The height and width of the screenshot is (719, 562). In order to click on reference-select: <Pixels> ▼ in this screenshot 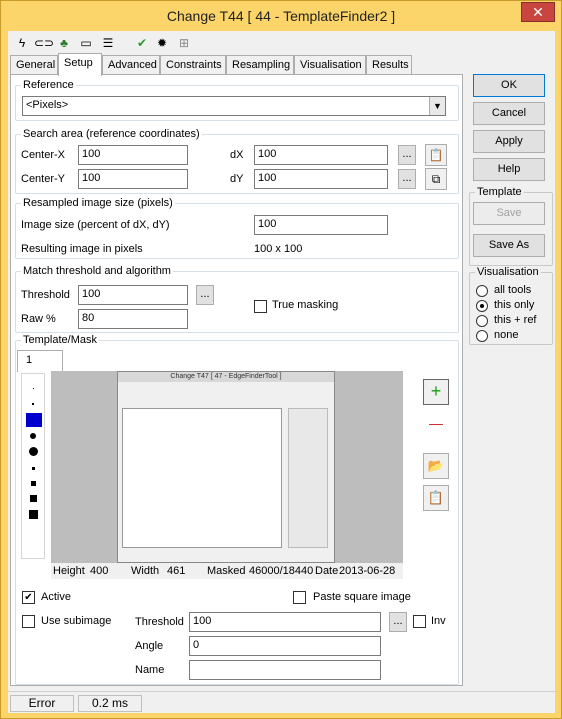, I will do `click(234, 106)`.